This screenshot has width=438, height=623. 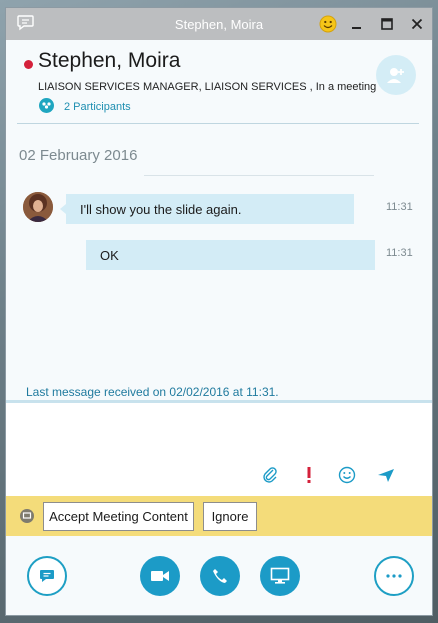 I want to click on date-divider, so click(x=259, y=175).